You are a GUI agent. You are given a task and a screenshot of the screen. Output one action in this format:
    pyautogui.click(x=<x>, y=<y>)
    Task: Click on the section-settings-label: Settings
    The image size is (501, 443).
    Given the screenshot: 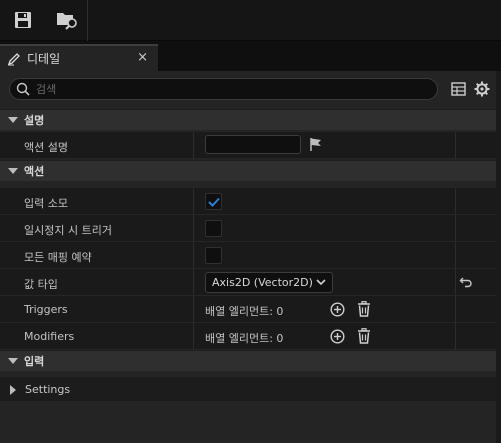 What is the action you would take?
    pyautogui.click(x=48, y=389)
    